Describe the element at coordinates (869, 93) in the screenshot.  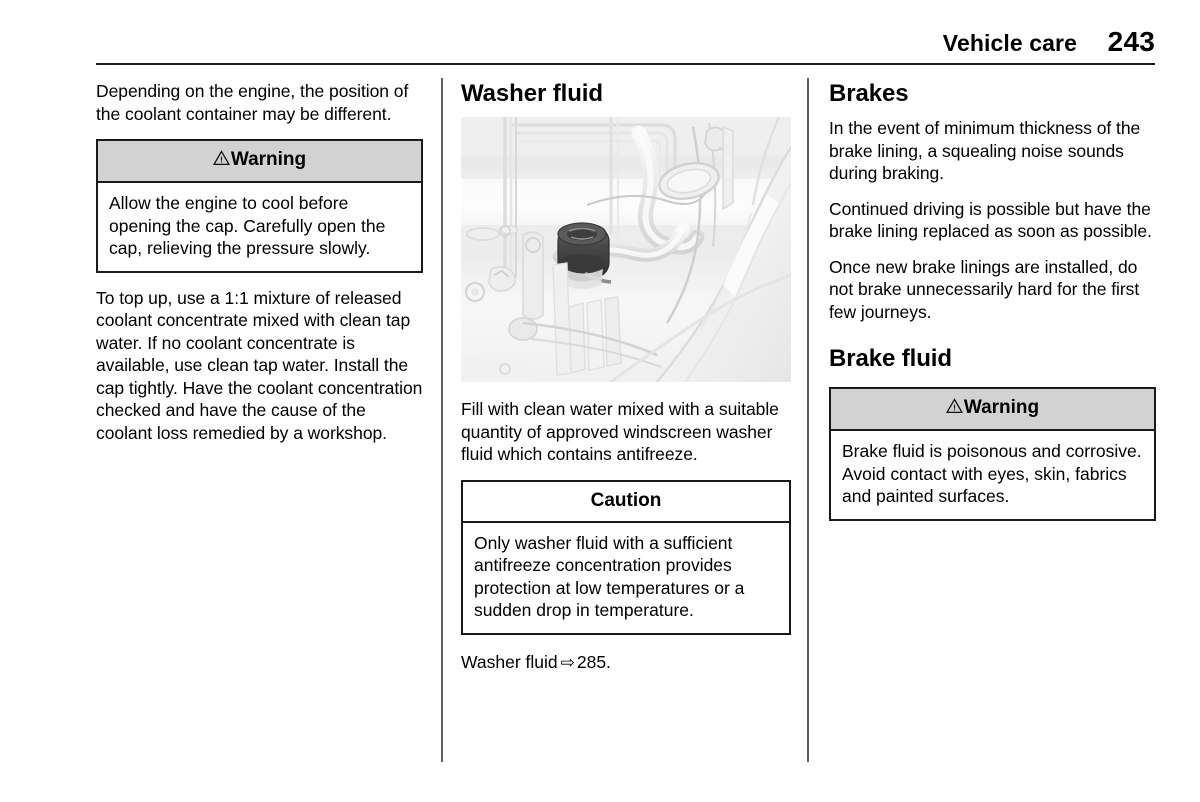
I see `brakes-heading: Brakes` at that location.